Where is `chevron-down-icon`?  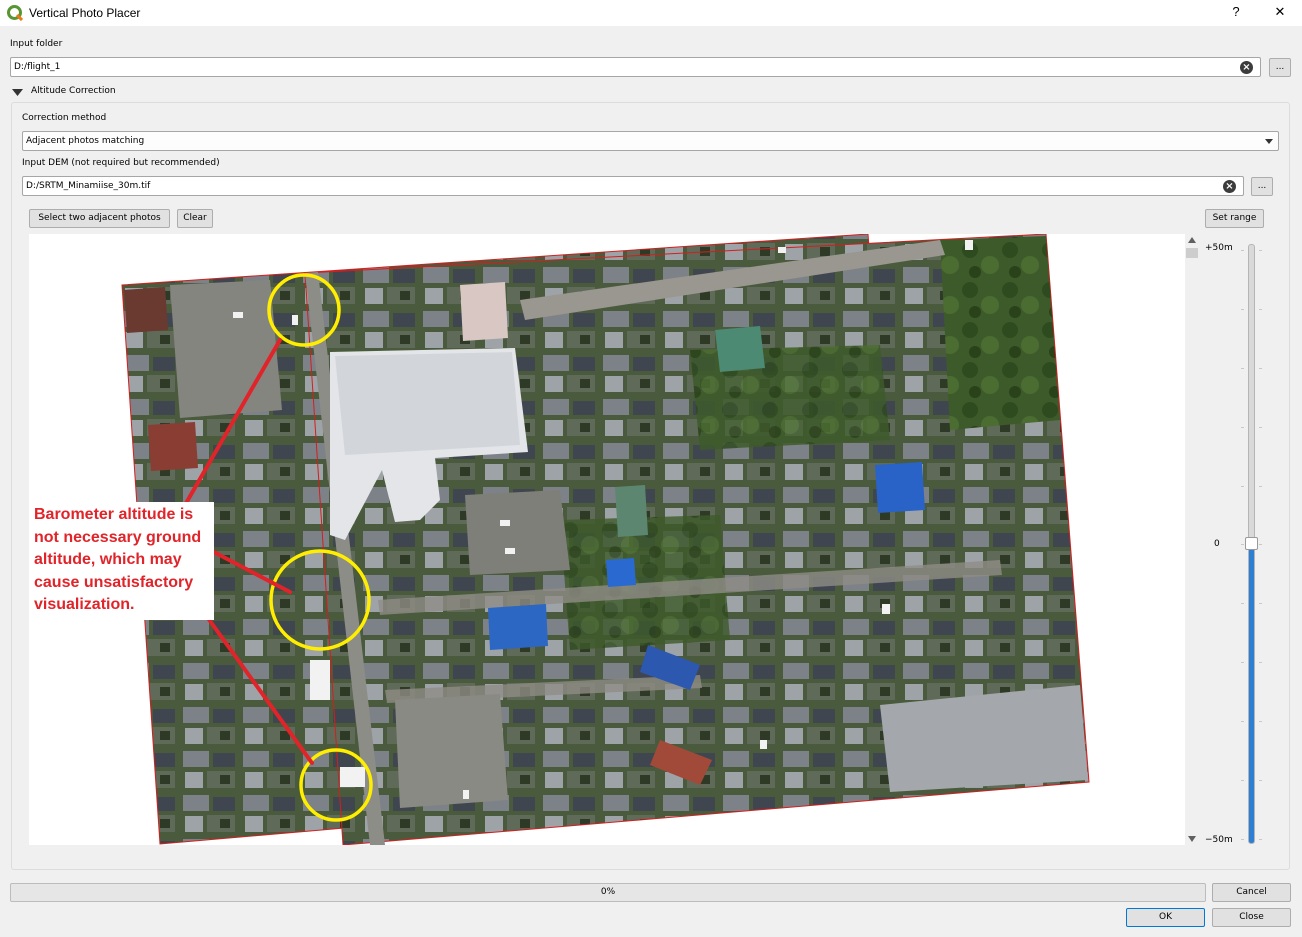
chevron-down-icon is located at coordinates (1269, 141).